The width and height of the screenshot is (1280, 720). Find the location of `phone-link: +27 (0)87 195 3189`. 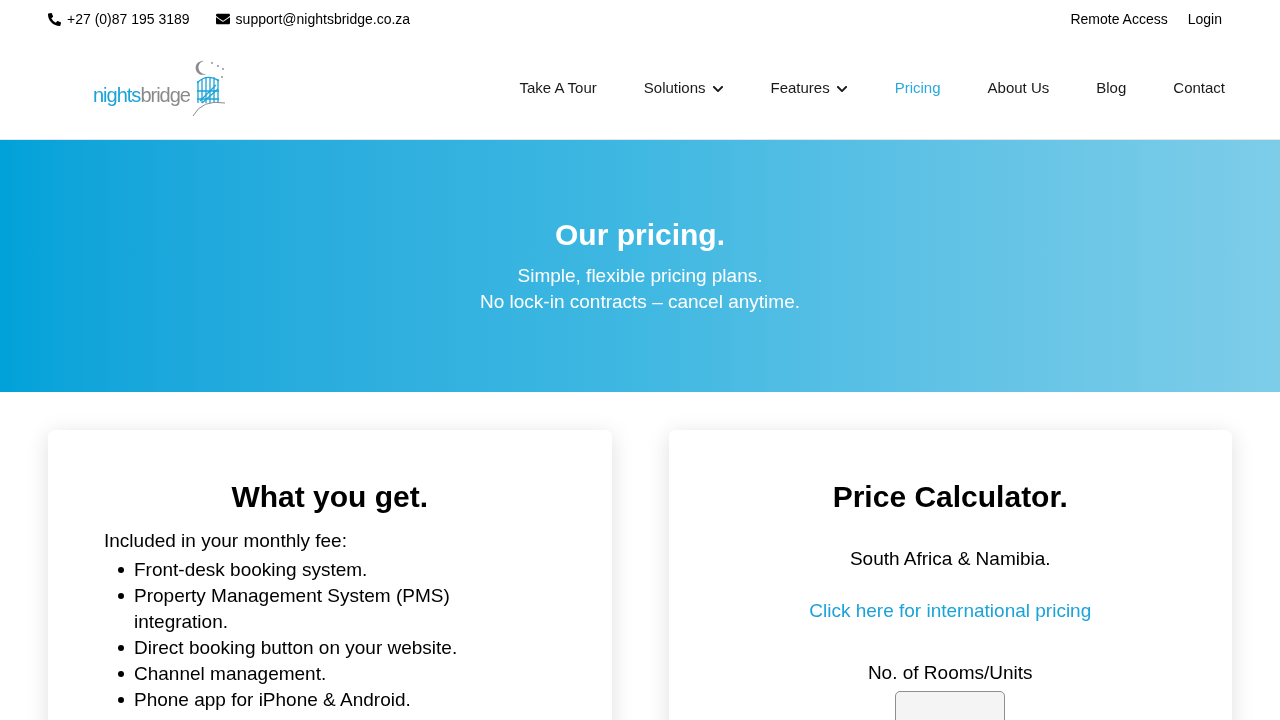

phone-link: +27 (0)87 195 3189 is located at coordinates (128, 19).